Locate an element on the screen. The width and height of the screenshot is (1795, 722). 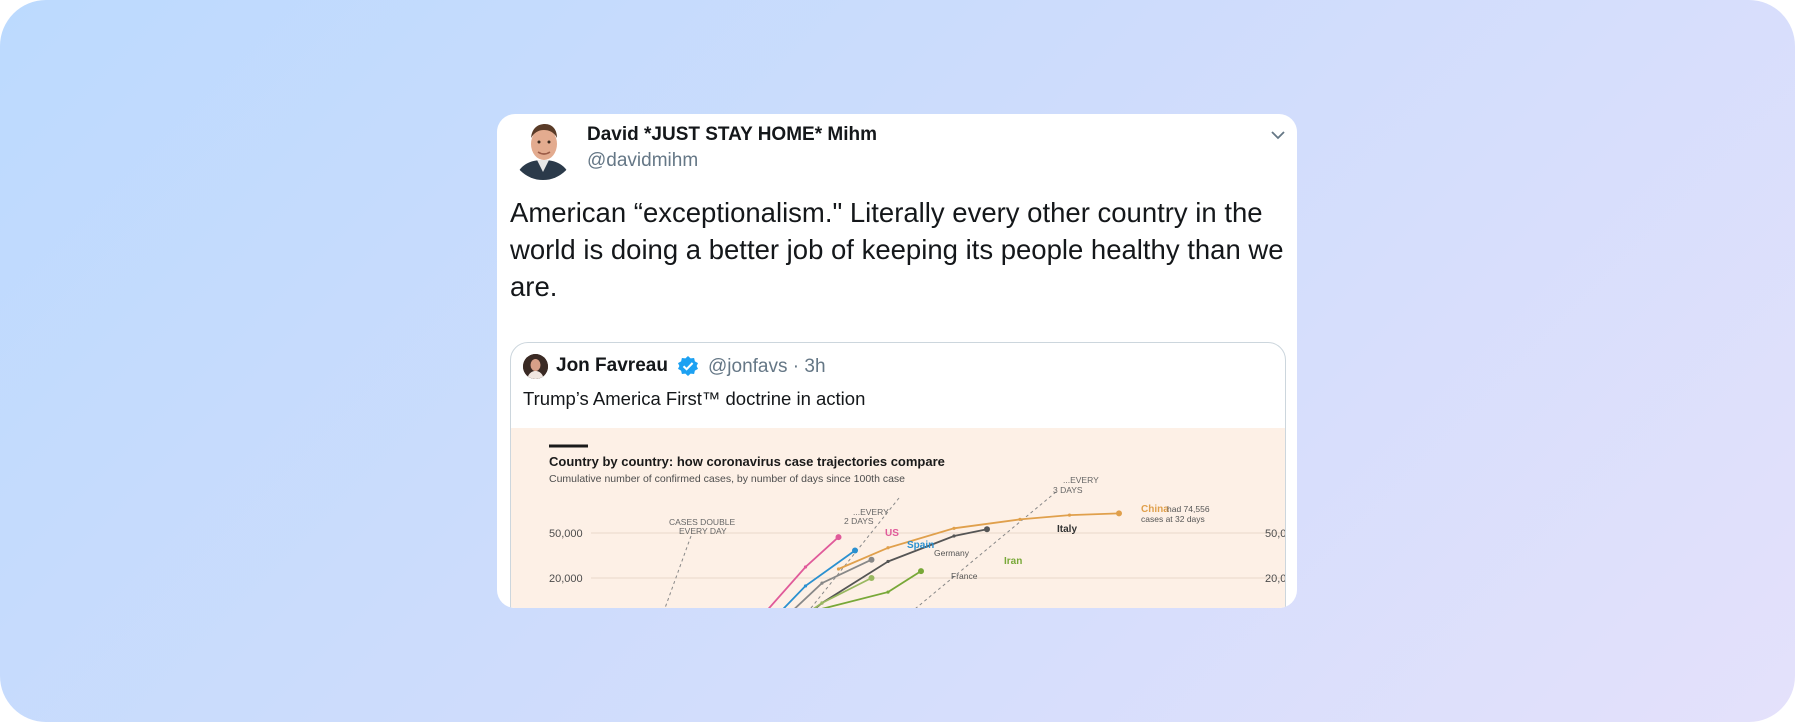
verified-badge-icon is located at coordinates (688, 366).